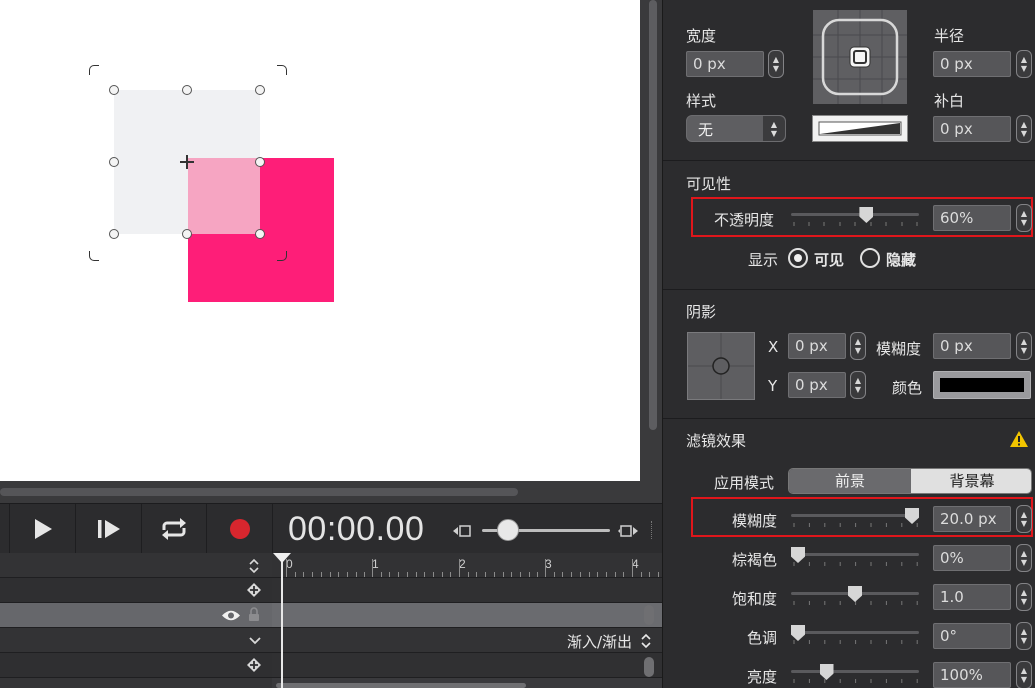  What do you see at coordinates (798, 555) in the screenshot?
I see `sepia-slider-knob` at bounding box center [798, 555].